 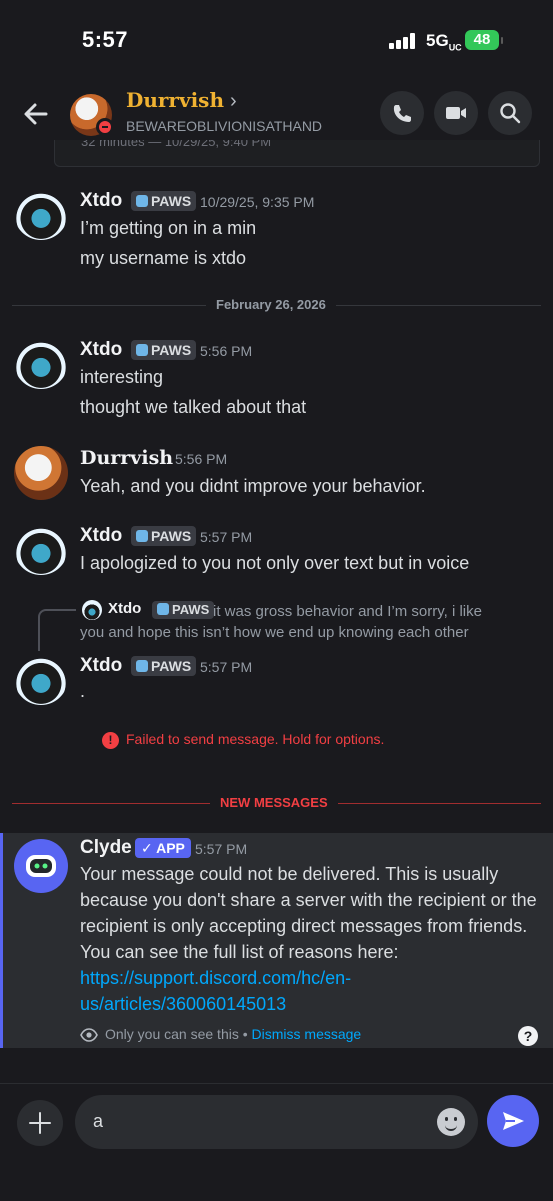 What do you see at coordinates (528, 1036) in the screenshot?
I see `help-icon: ?` at bounding box center [528, 1036].